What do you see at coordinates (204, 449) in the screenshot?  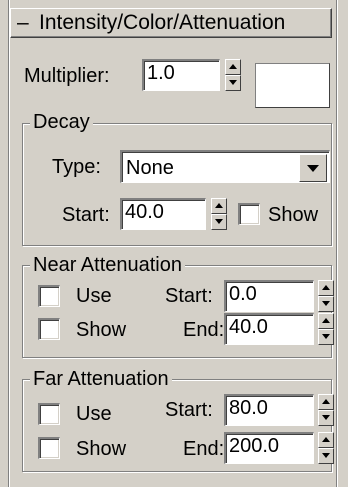 I see `far-end-label: End:` at bounding box center [204, 449].